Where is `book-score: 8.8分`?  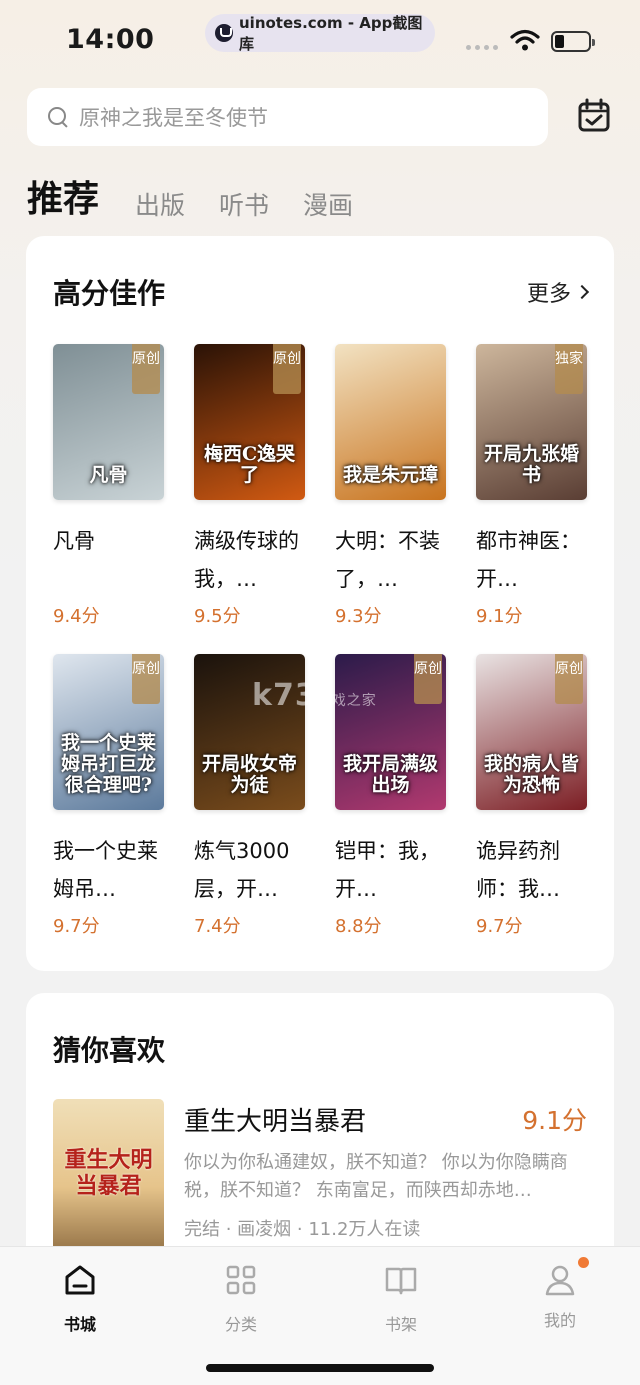
book-score: 8.8分 is located at coordinates (358, 926).